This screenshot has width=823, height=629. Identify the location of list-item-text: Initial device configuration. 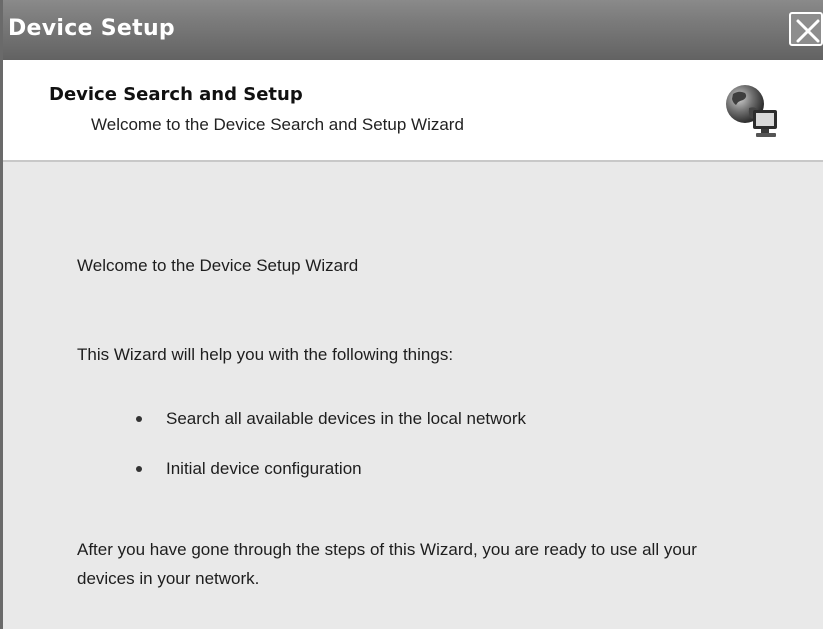
(264, 468).